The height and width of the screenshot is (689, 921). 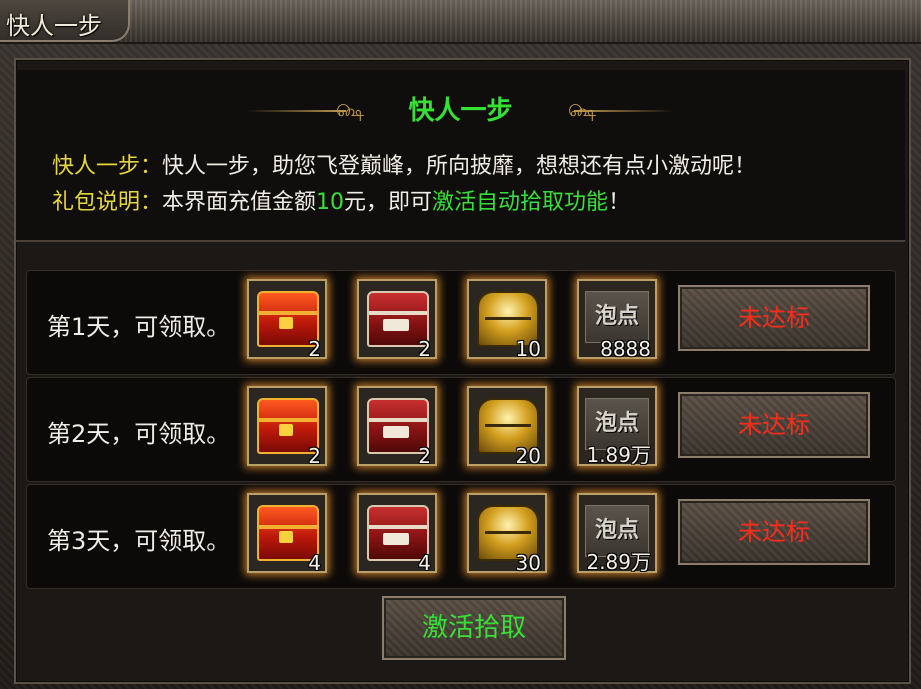 What do you see at coordinates (460, 111) in the screenshot?
I see `section-heading: 快人一步` at bounding box center [460, 111].